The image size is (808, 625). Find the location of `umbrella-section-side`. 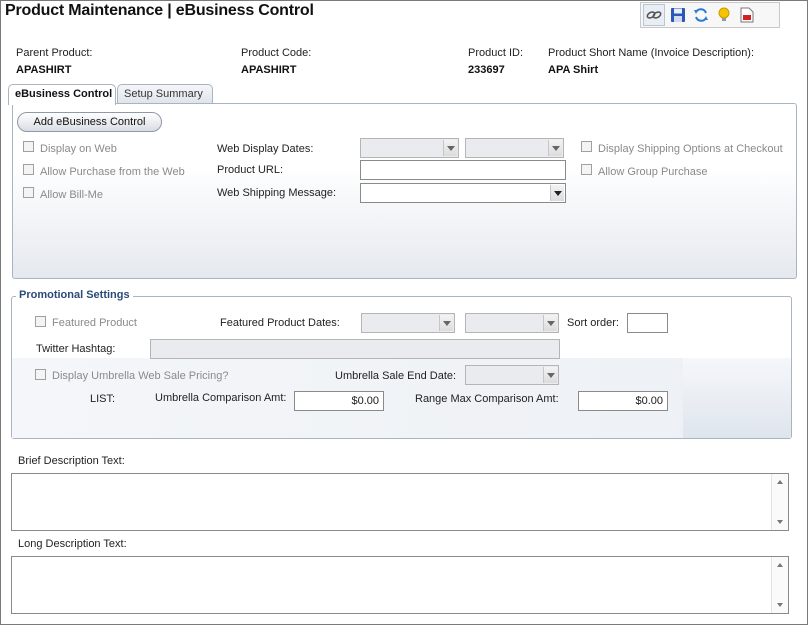

umbrella-section-side is located at coordinates (737, 398).